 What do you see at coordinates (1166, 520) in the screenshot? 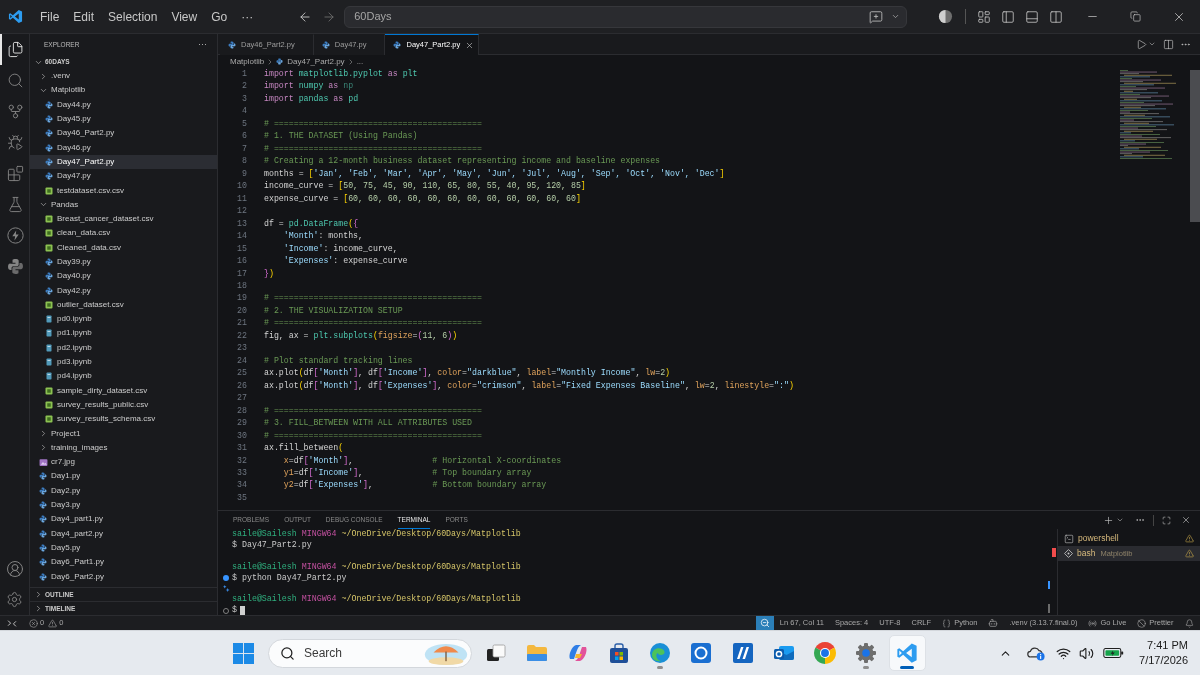
I see `maximize-icon` at bounding box center [1166, 520].